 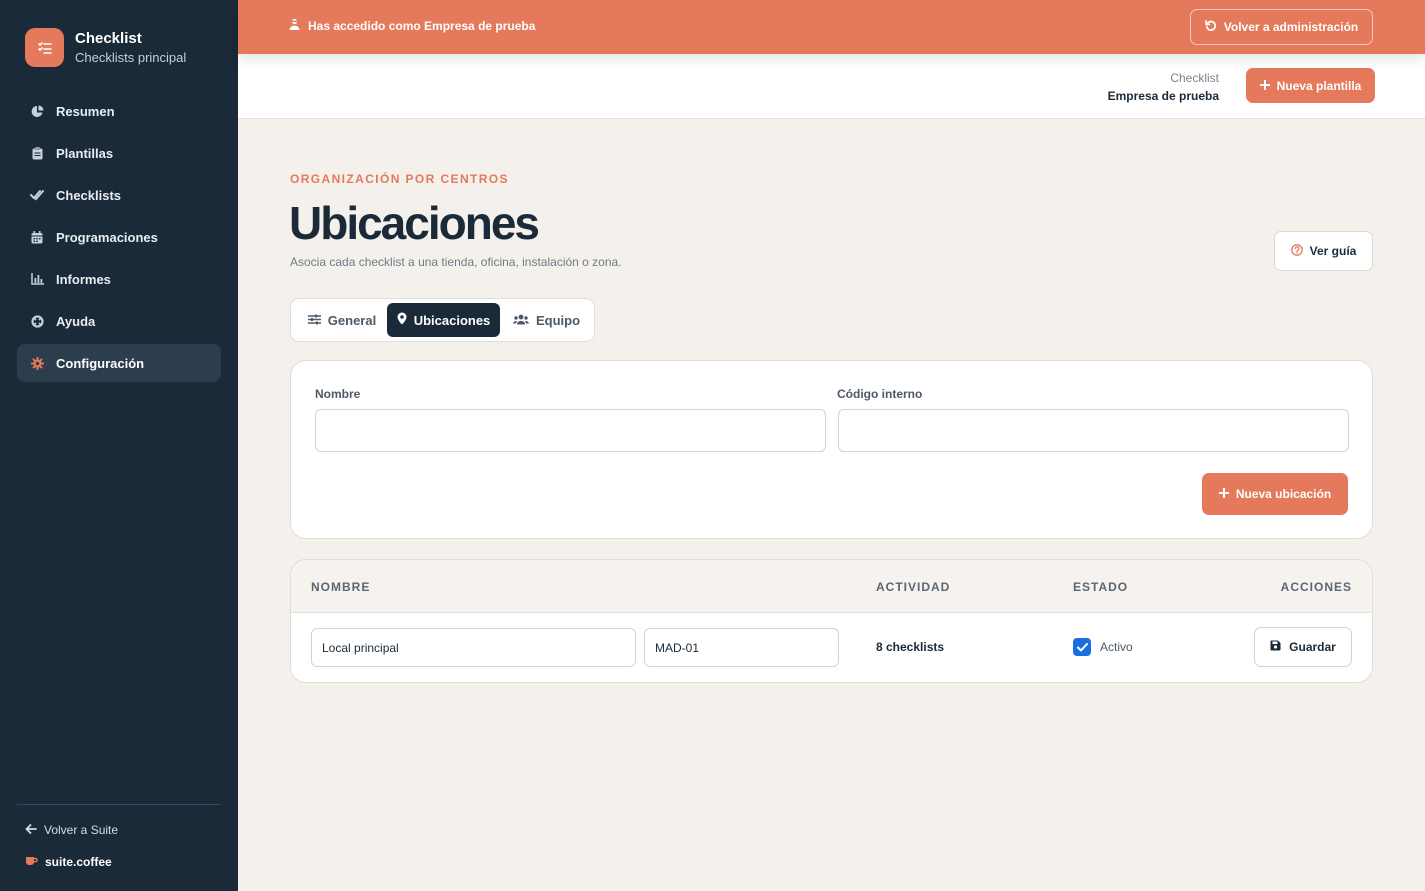 I want to click on tab-label: Equipo, so click(x=558, y=320).